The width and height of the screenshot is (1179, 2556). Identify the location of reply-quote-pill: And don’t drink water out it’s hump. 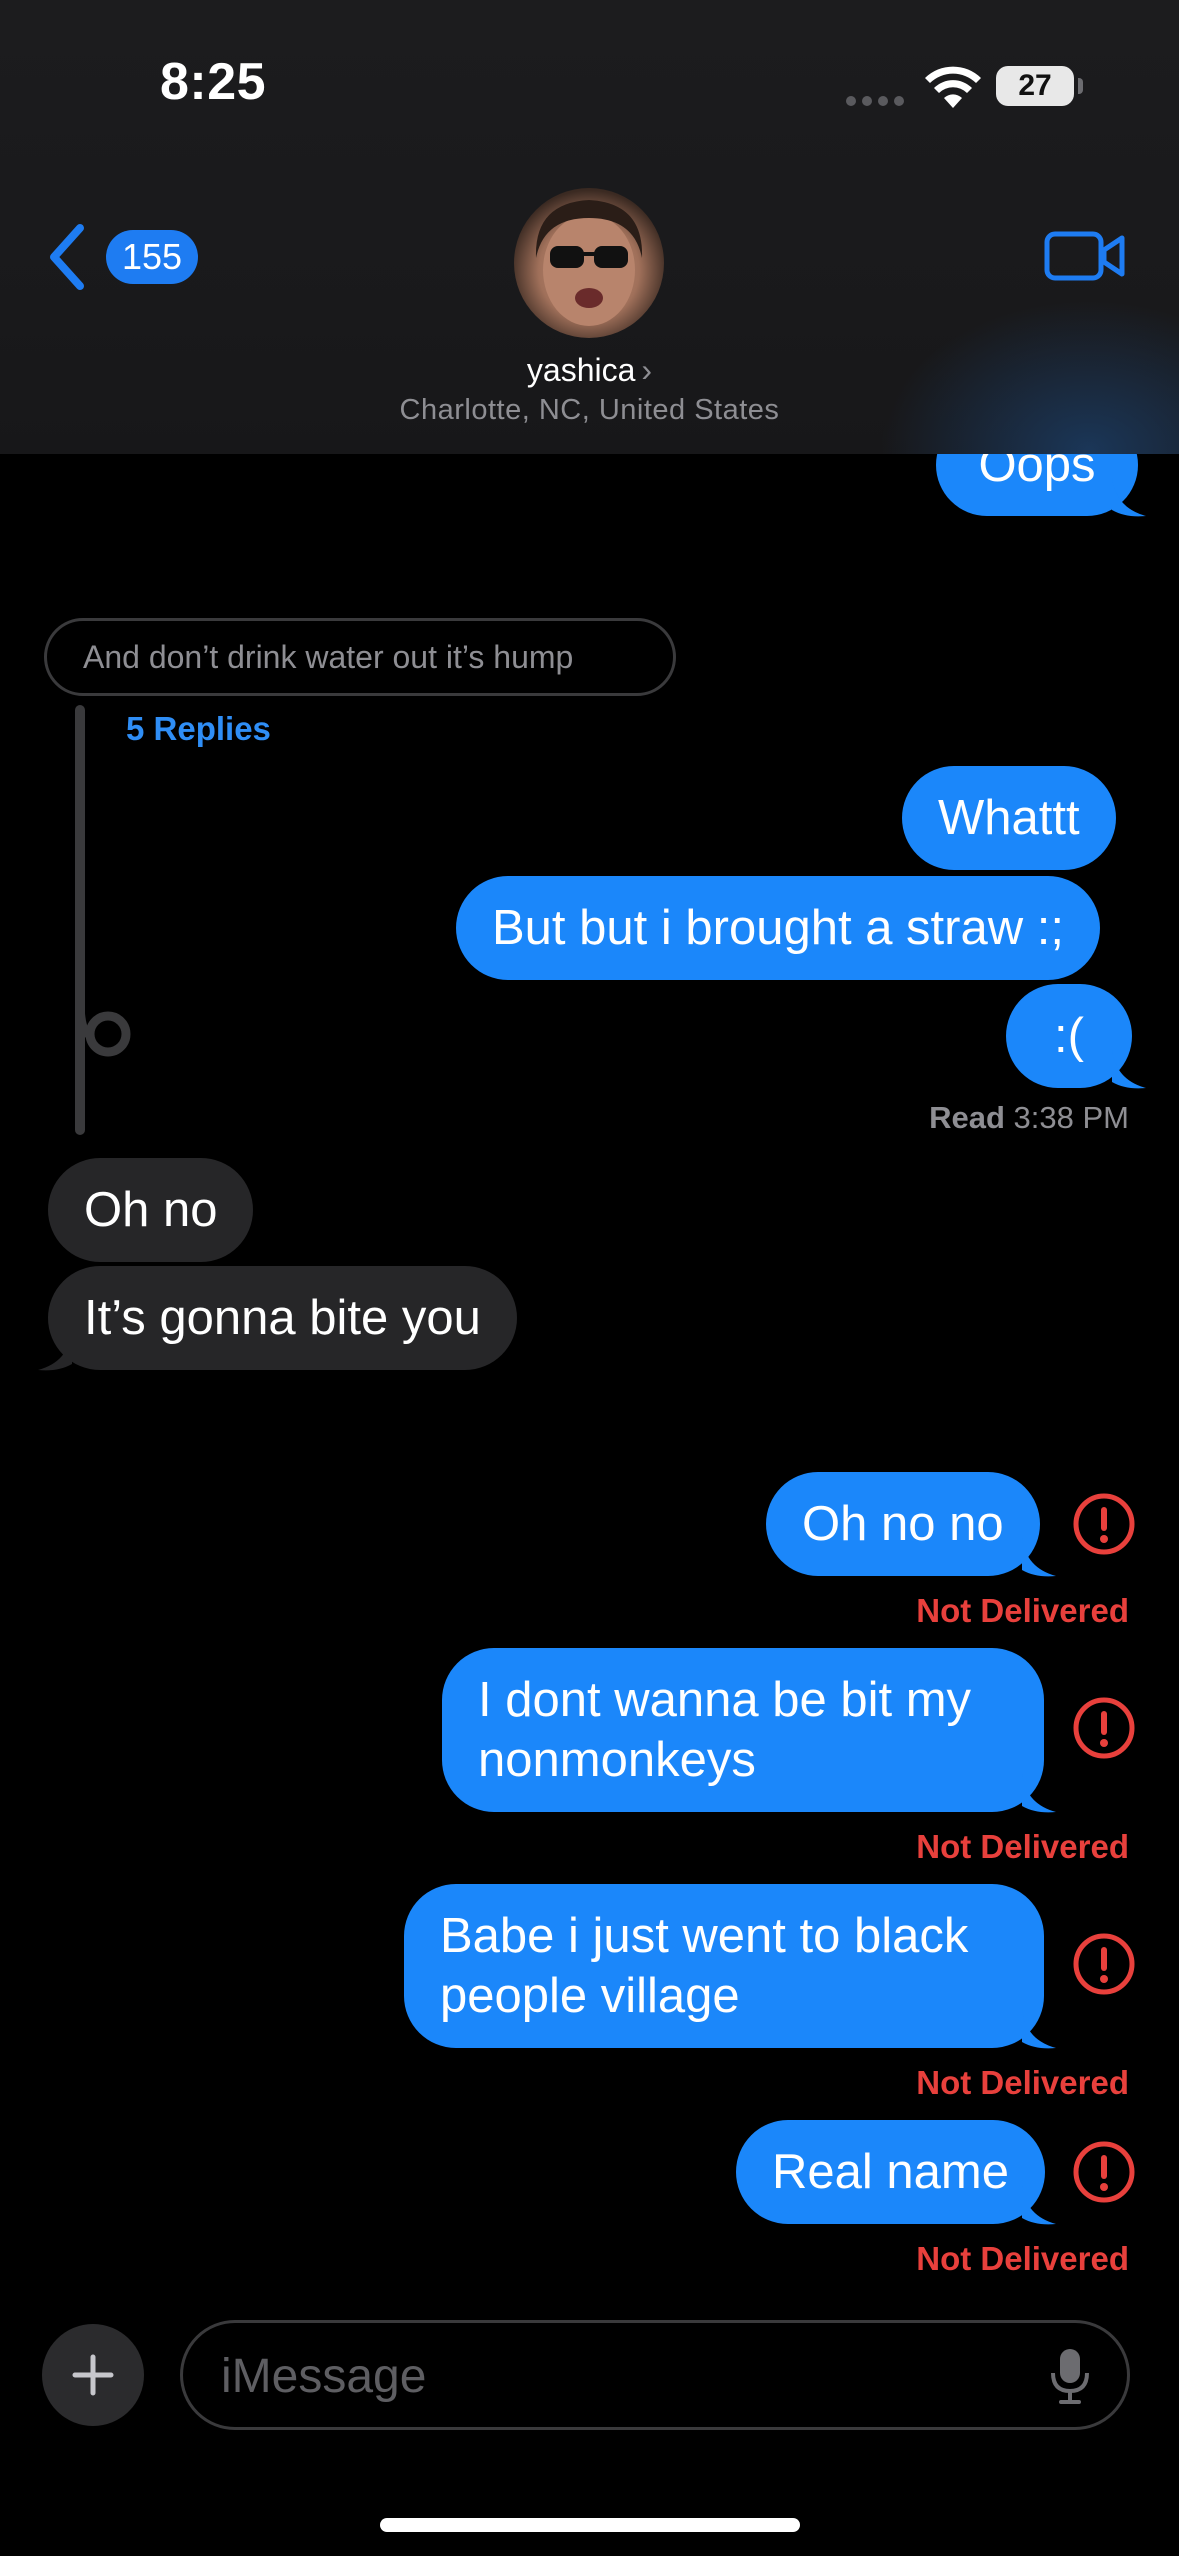
(360, 657).